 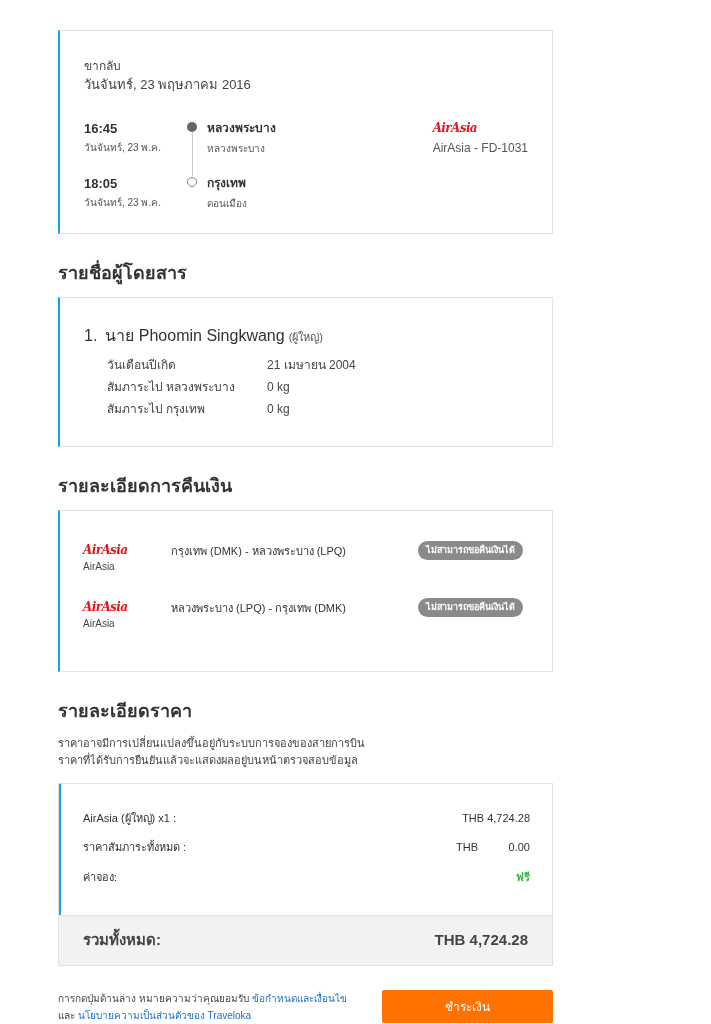 I want to click on flight-number: AirAsia - FD-1031, so click(x=480, y=148).